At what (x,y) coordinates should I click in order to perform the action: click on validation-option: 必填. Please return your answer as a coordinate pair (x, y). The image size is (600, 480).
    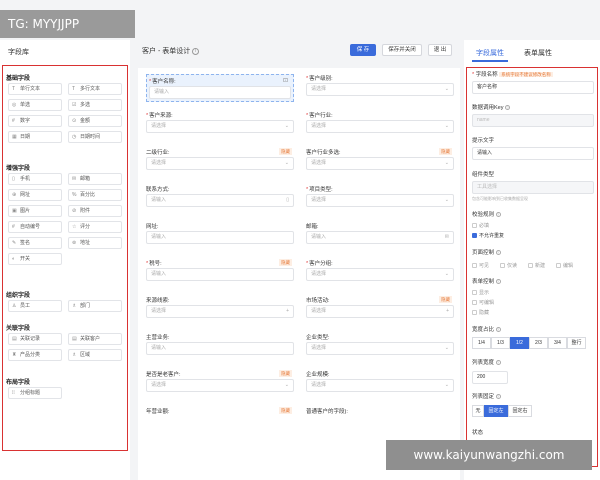
    Looking at the image, I should click on (480, 225).